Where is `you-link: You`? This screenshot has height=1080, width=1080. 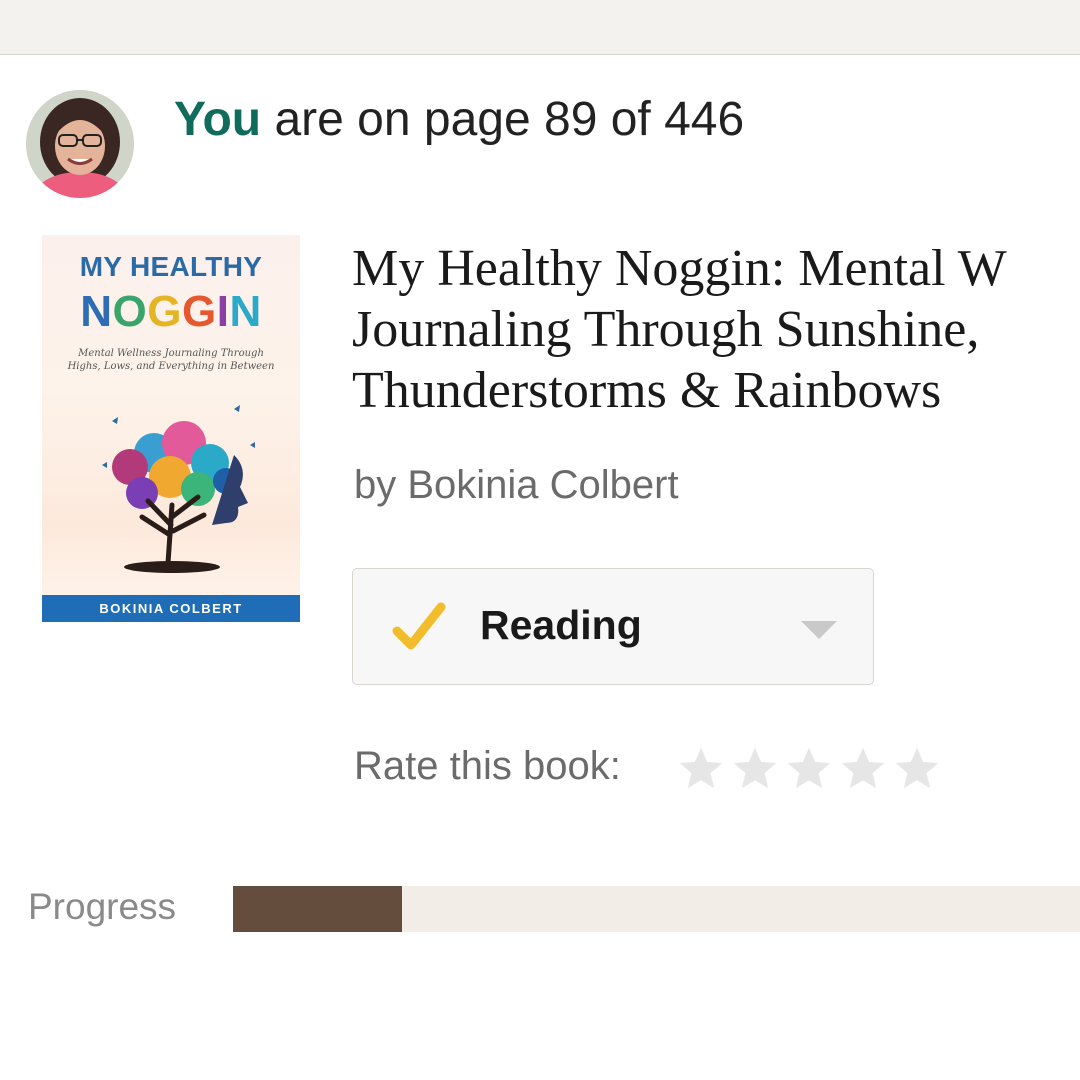
you-link: You is located at coordinates (217, 119).